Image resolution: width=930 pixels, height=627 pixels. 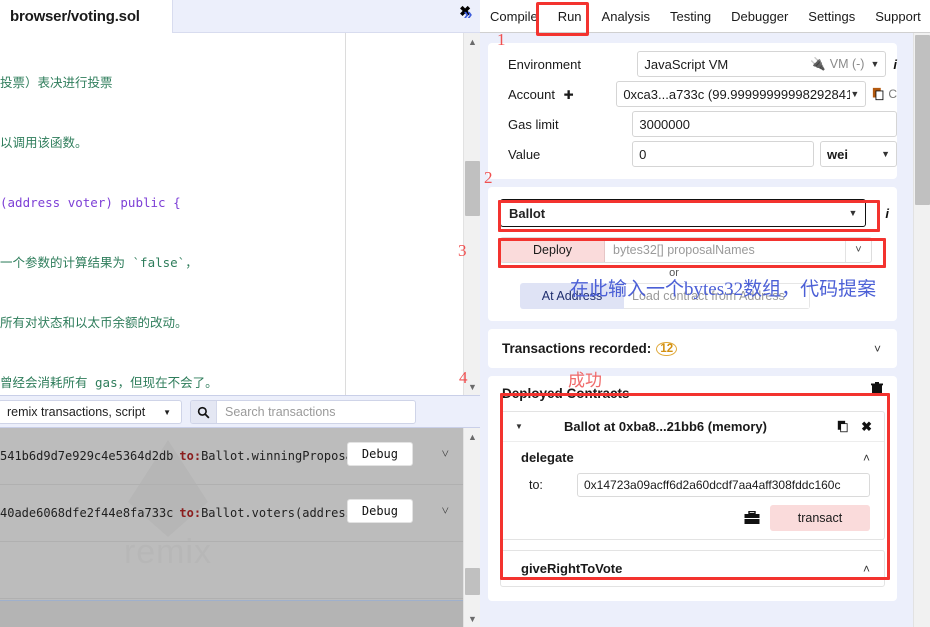 I want to click on editor-tabbar: browser/voting.sol ✖ », so click(x=240, y=16).